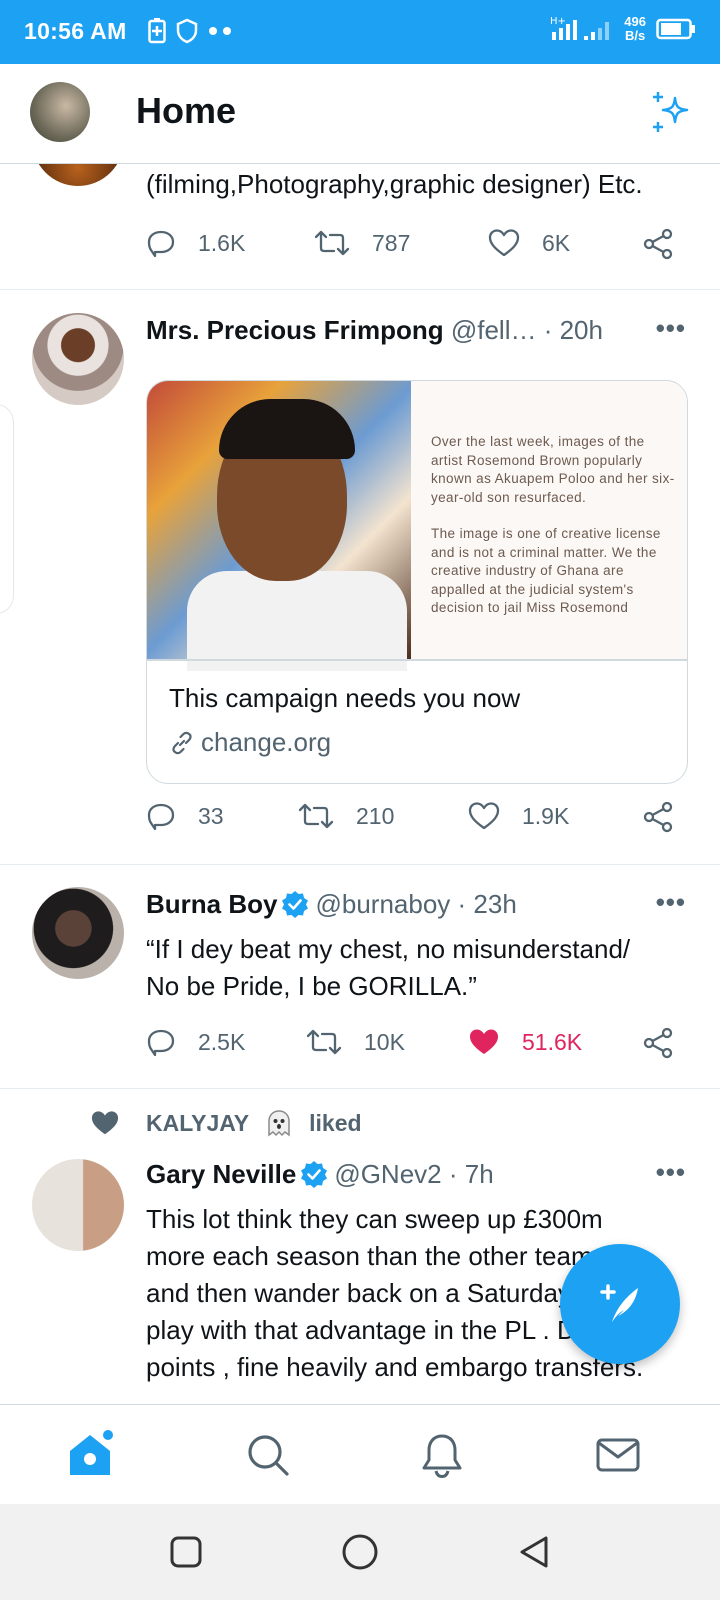 This screenshot has width=720, height=1600. I want to click on status-bar: 10:56 AM H+ 496 B/s, so click(360, 32).